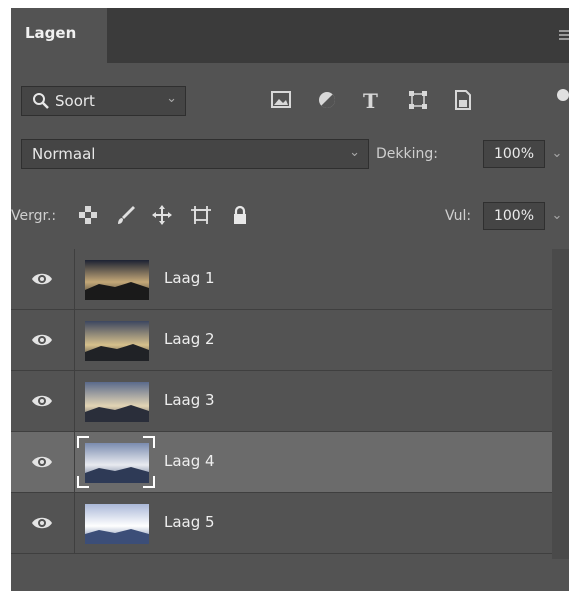 Image resolution: width=569 pixels, height=591 pixels. I want to click on layer-name: Laag 1, so click(189, 278).